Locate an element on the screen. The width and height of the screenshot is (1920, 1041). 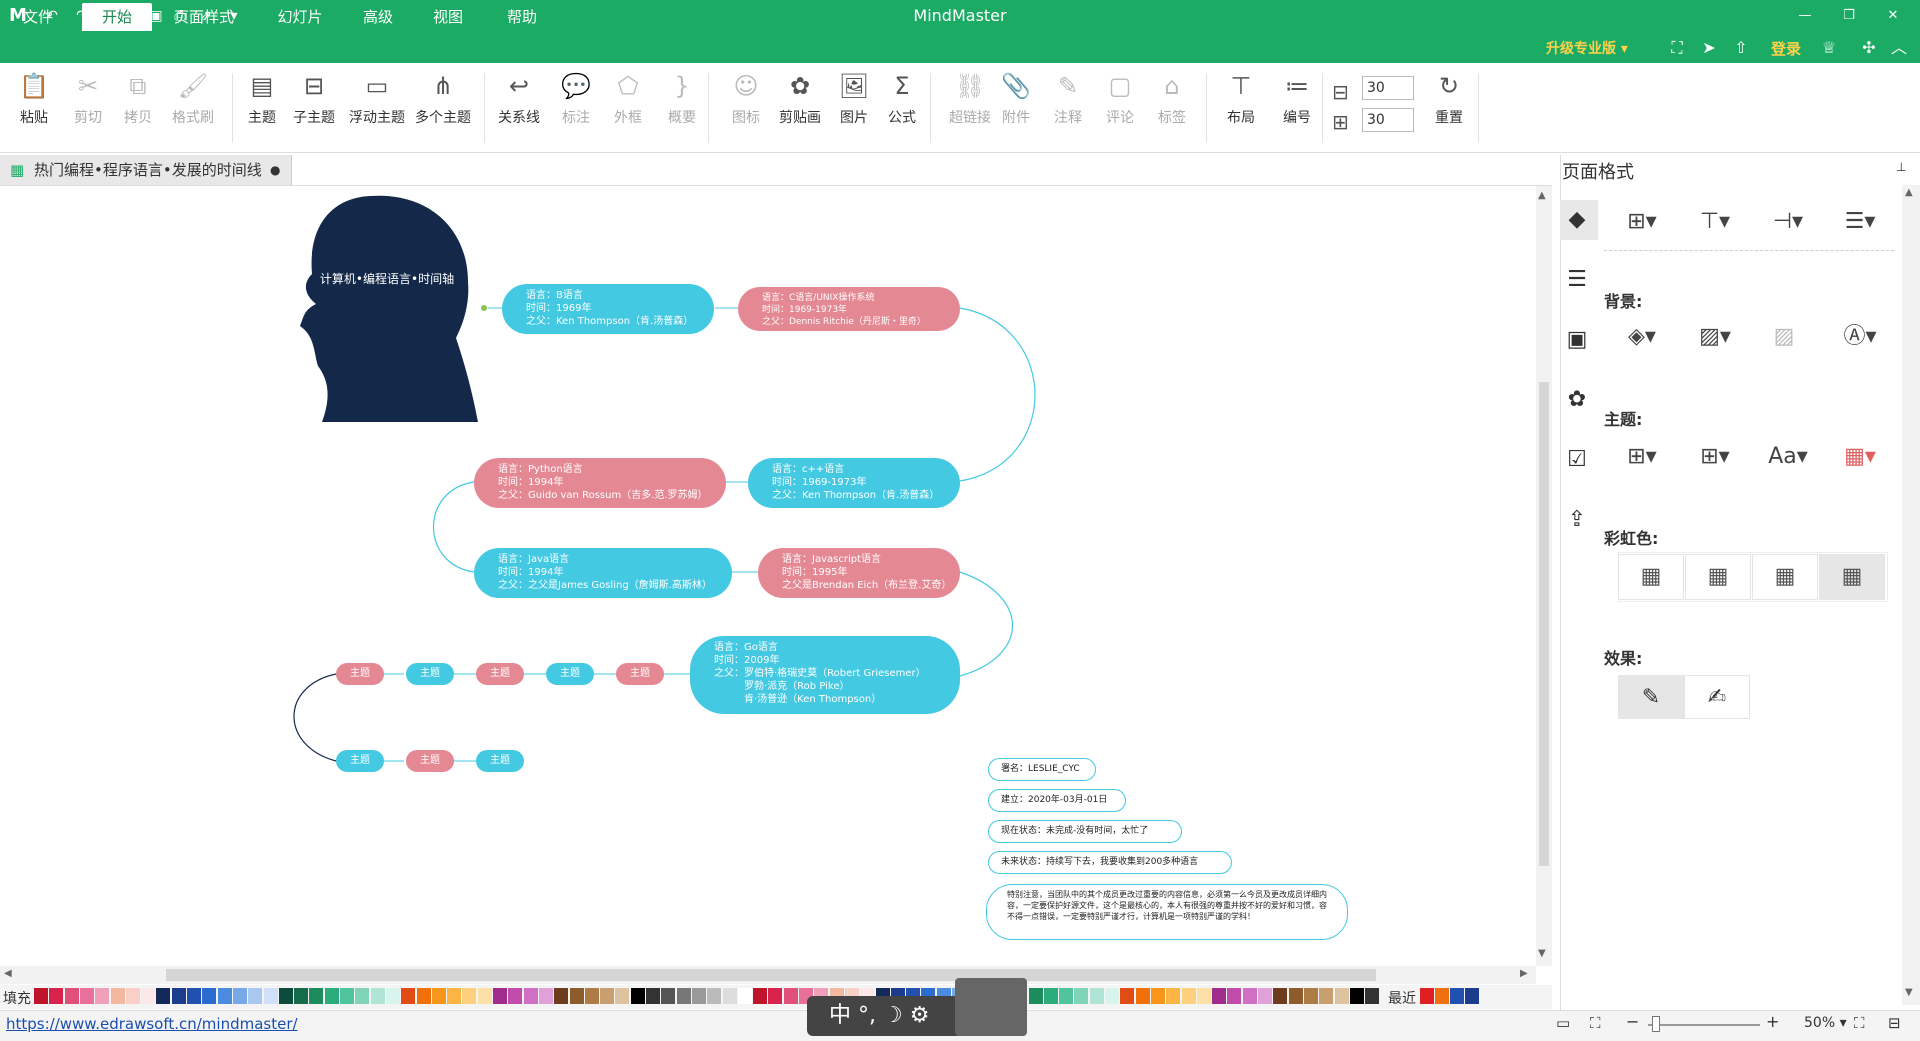
send-icon: ➤ is located at coordinates (1709, 48).